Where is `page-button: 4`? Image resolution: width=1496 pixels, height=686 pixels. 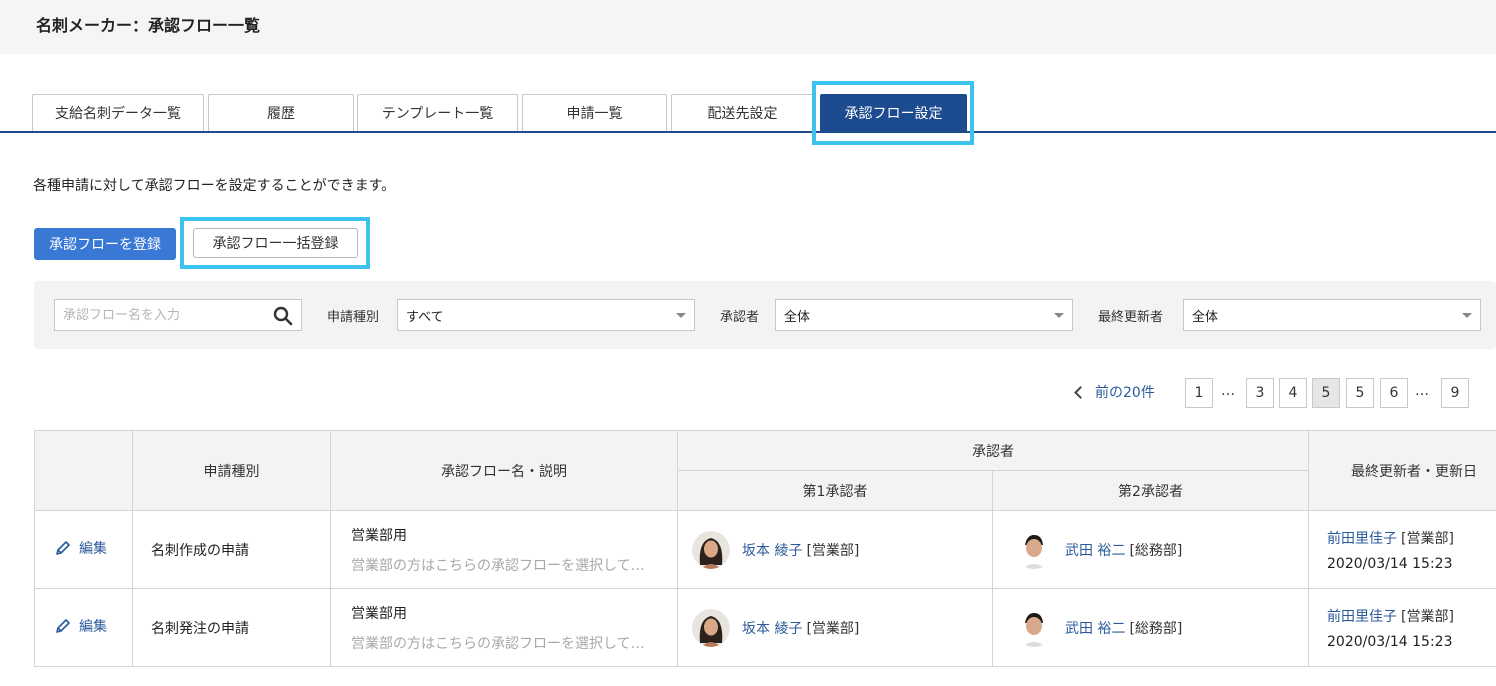 page-button: 4 is located at coordinates (1293, 393).